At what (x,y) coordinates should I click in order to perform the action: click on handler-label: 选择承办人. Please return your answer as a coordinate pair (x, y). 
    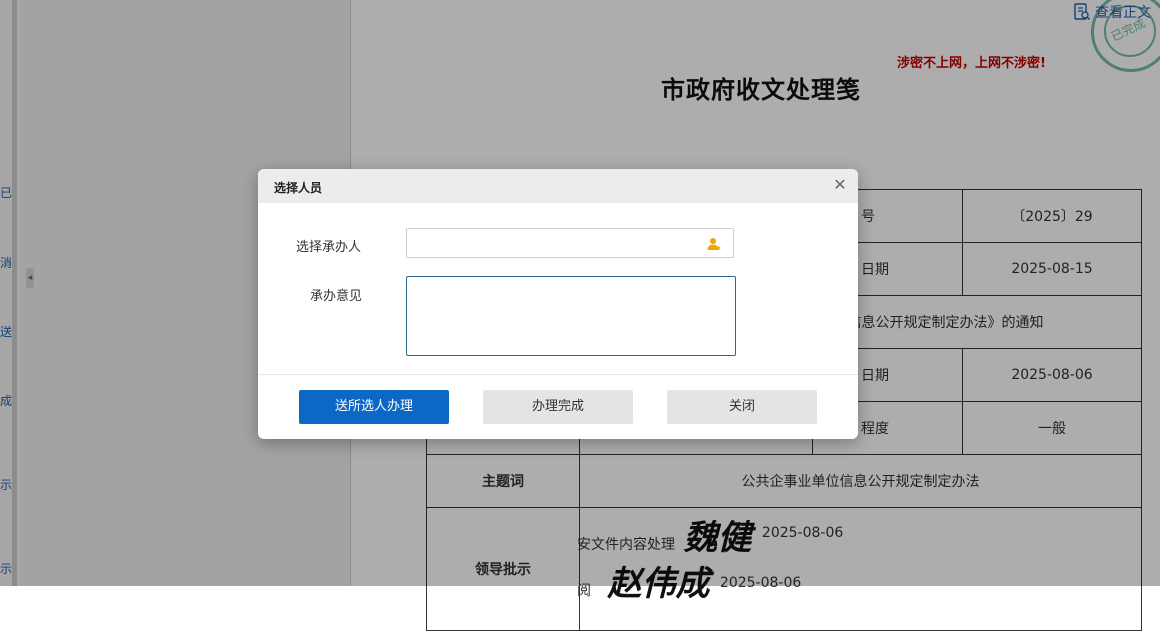
    Looking at the image, I should click on (329, 247).